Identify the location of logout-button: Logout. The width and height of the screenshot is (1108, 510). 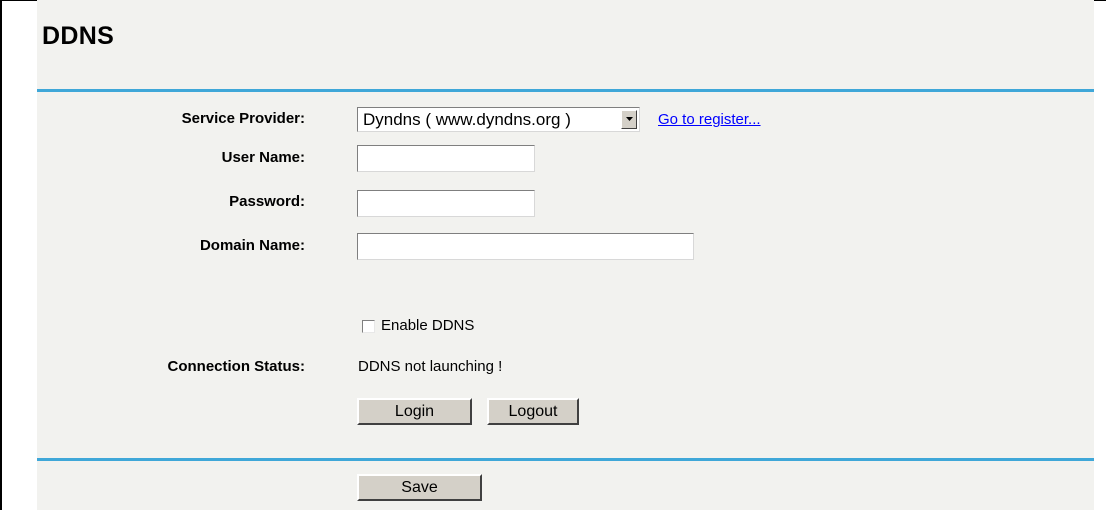
(533, 411).